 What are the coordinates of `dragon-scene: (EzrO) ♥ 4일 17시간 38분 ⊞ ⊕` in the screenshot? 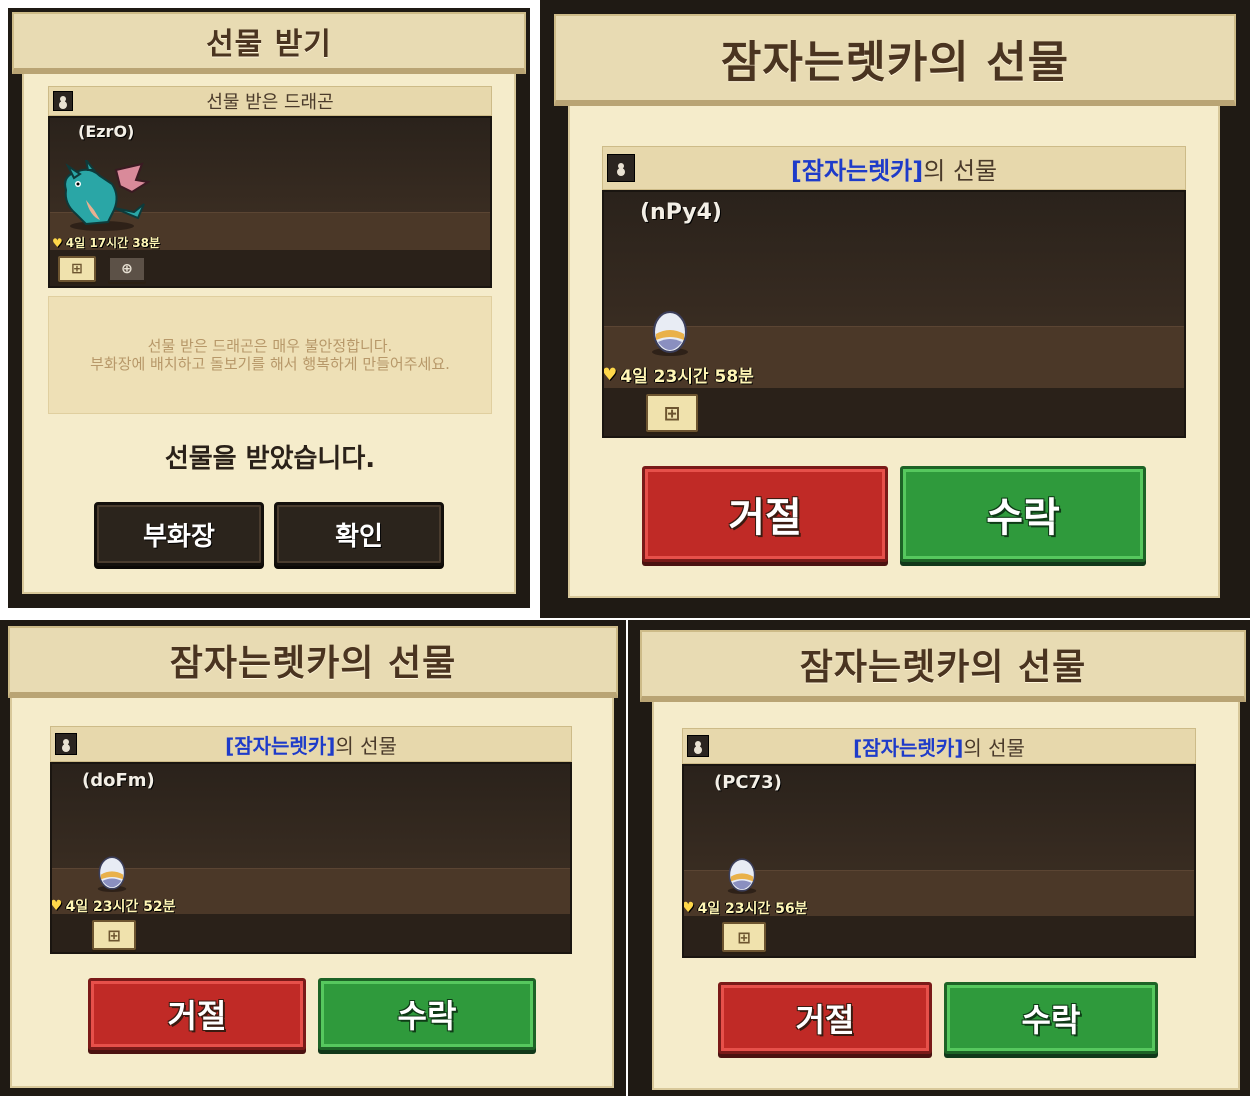 It's located at (270, 202).